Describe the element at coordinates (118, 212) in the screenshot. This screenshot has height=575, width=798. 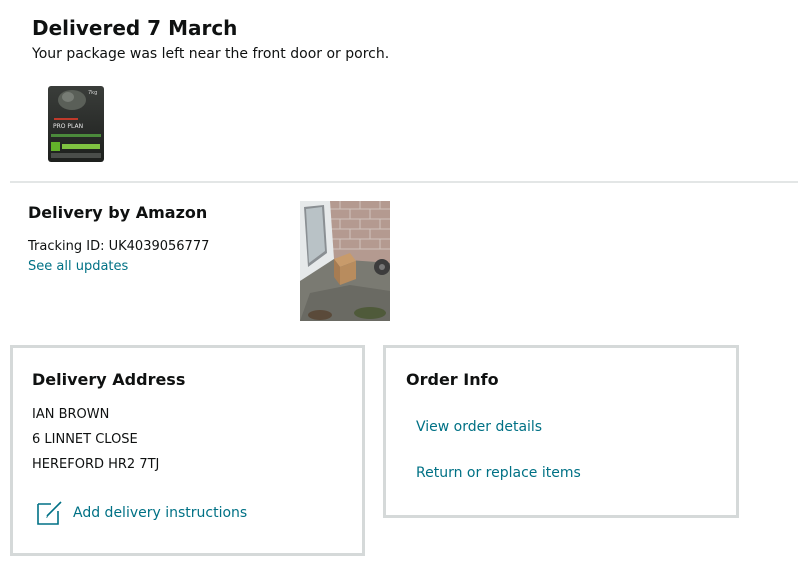
I see `carrier-title: Delivery by Amazon` at that location.